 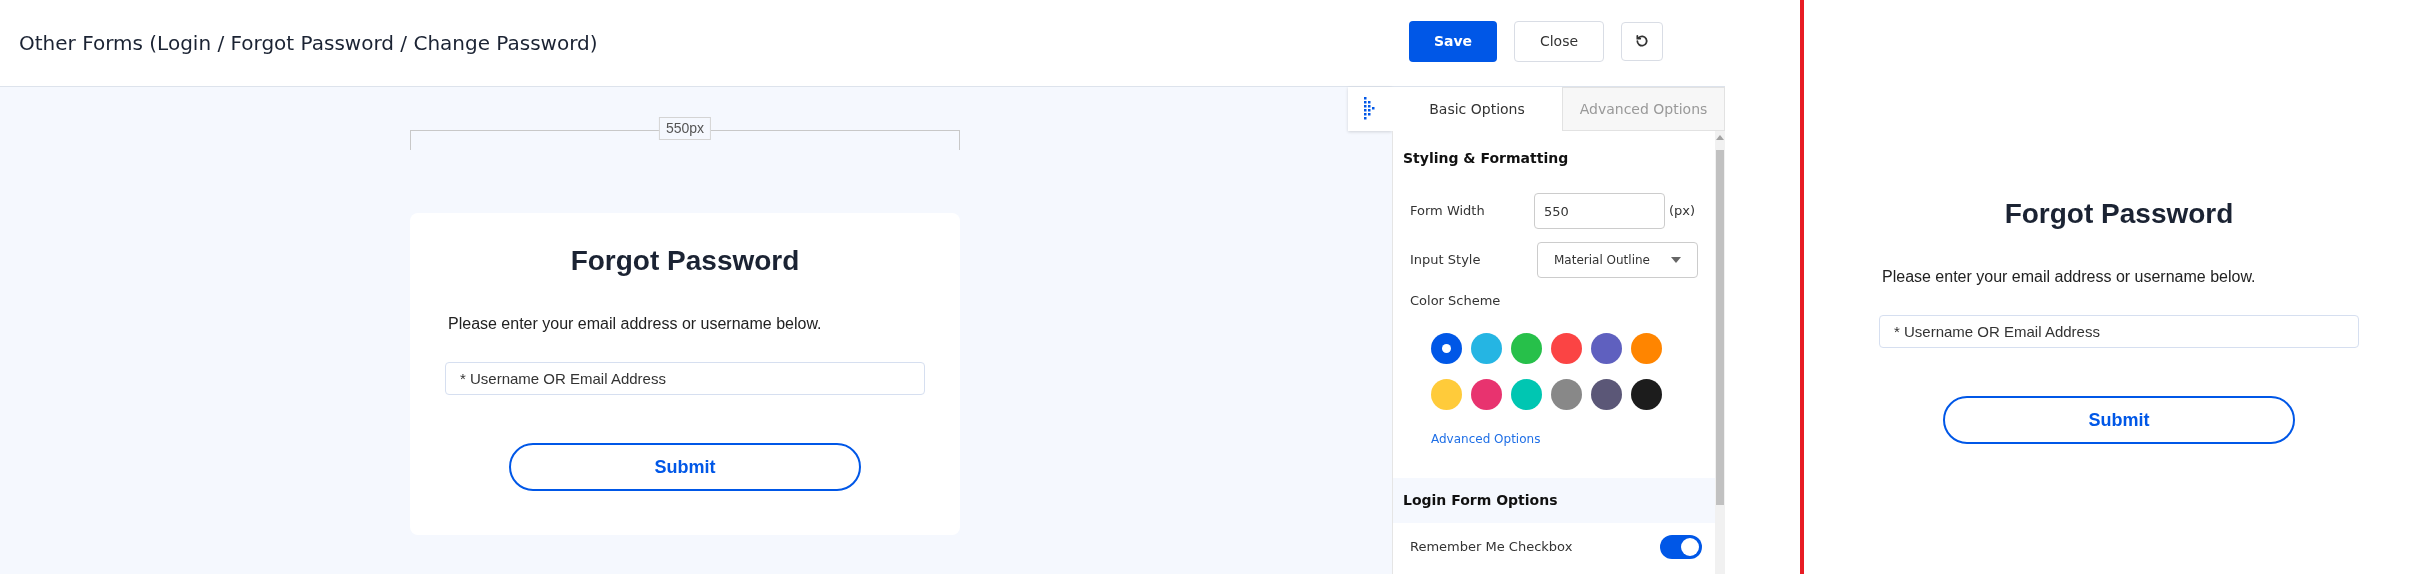 What do you see at coordinates (1486, 158) in the screenshot?
I see `section-title: Styling & Formatting` at bounding box center [1486, 158].